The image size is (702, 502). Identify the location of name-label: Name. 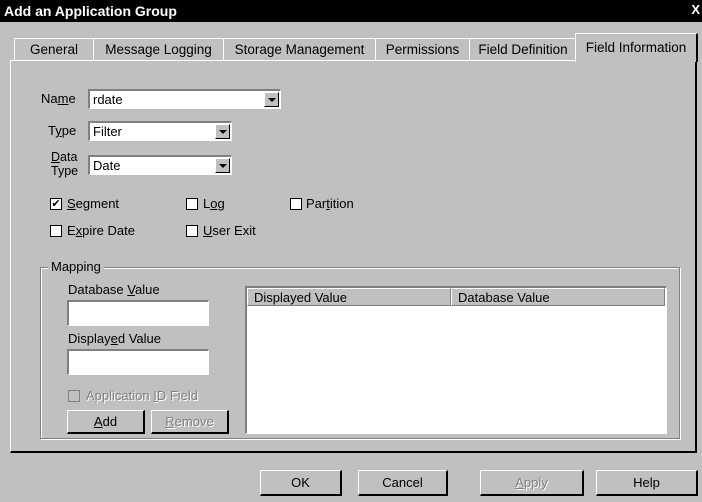
(58, 98).